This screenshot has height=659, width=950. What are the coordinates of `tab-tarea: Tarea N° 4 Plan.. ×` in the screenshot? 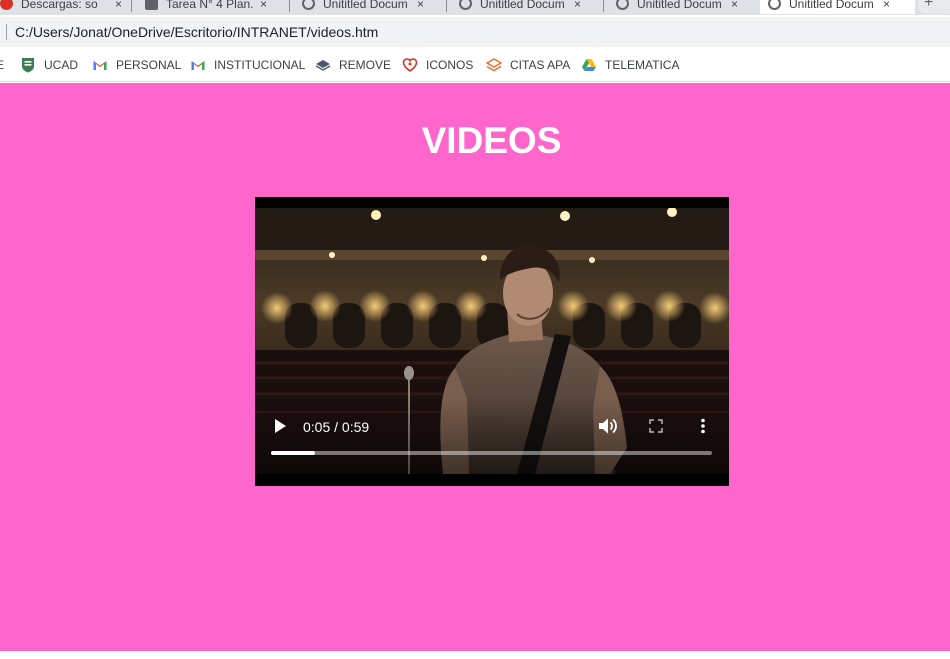 It's located at (206, 7).